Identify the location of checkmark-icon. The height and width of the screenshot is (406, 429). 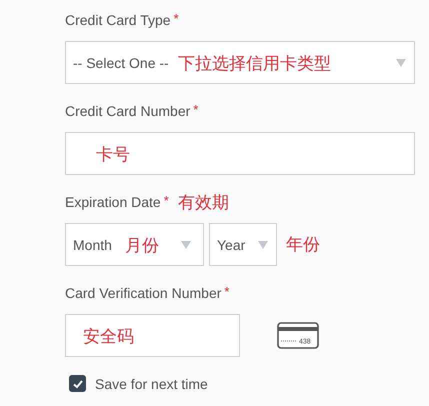
(78, 384).